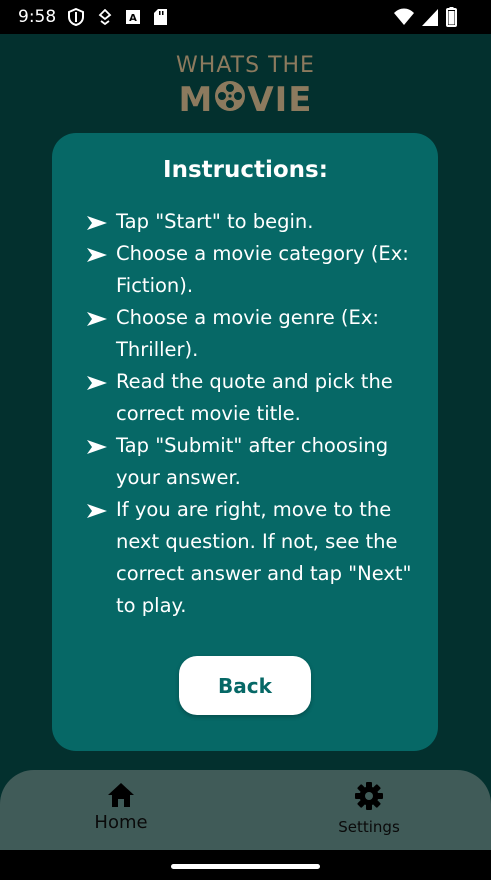 The height and width of the screenshot is (880, 491). What do you see at coordinates (404, 17) in the screenshot?
I see `wifi-icon` at bounding box center [404, 17].